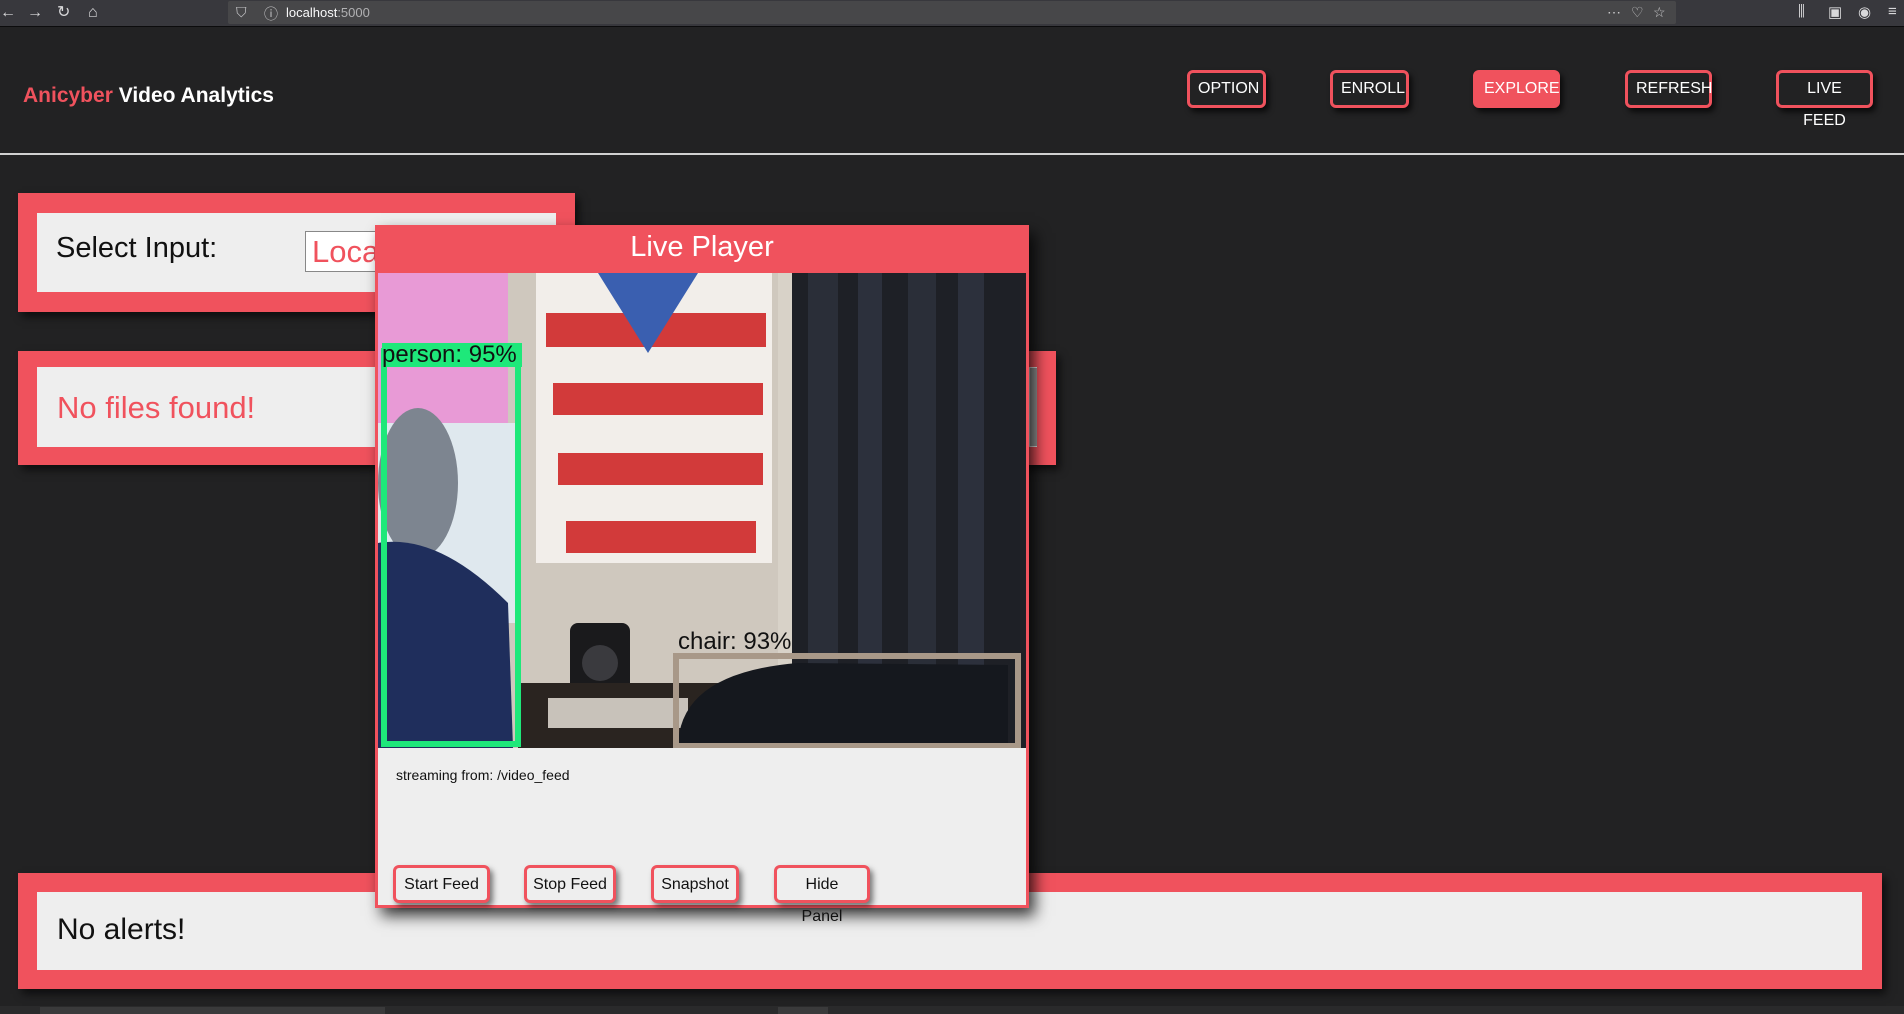 The image size is (1904, 1014). What do you see at coordinates (93, 13) in the screenshot?
I see `home-icon: ⌂` at bounding box center [93, 13].